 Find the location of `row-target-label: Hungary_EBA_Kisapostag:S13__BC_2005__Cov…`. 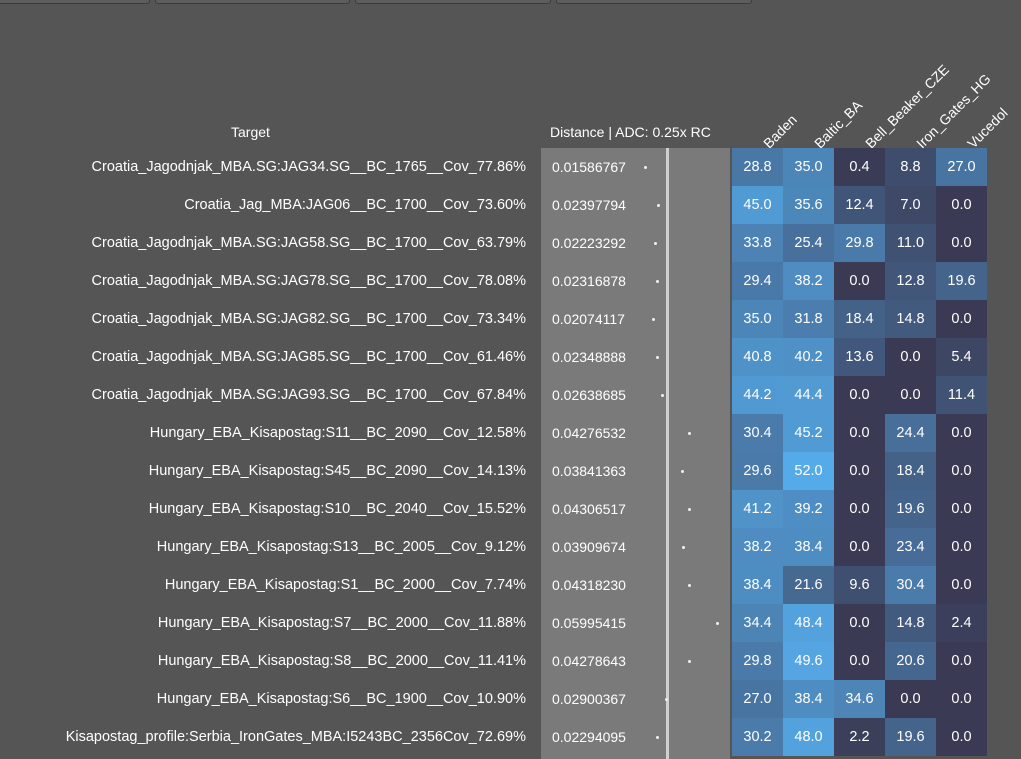

row-target-label: Hungary_EBA_Kisapostag:S13__BC_2005__Cov… is located at coordinates (341, 547).